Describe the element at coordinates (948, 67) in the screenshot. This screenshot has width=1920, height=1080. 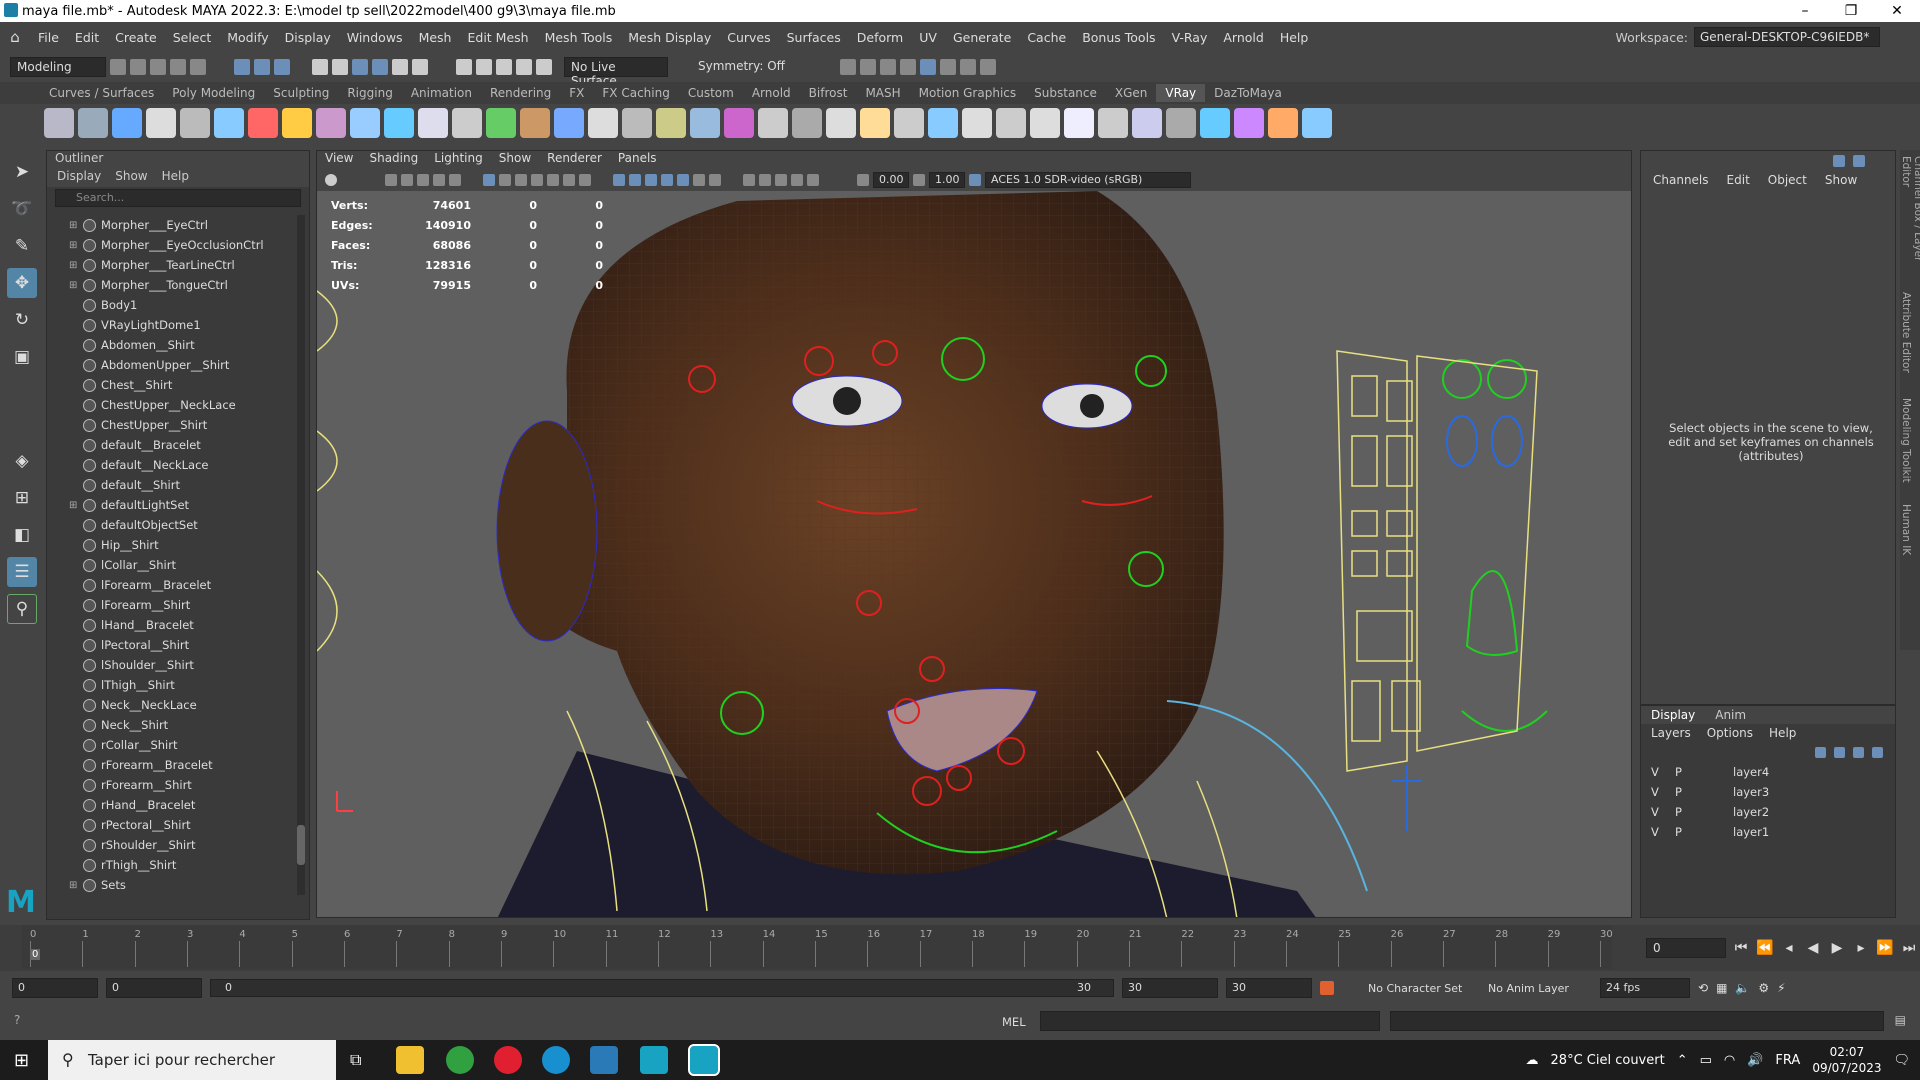
I see `render-setup-icon` at that location.